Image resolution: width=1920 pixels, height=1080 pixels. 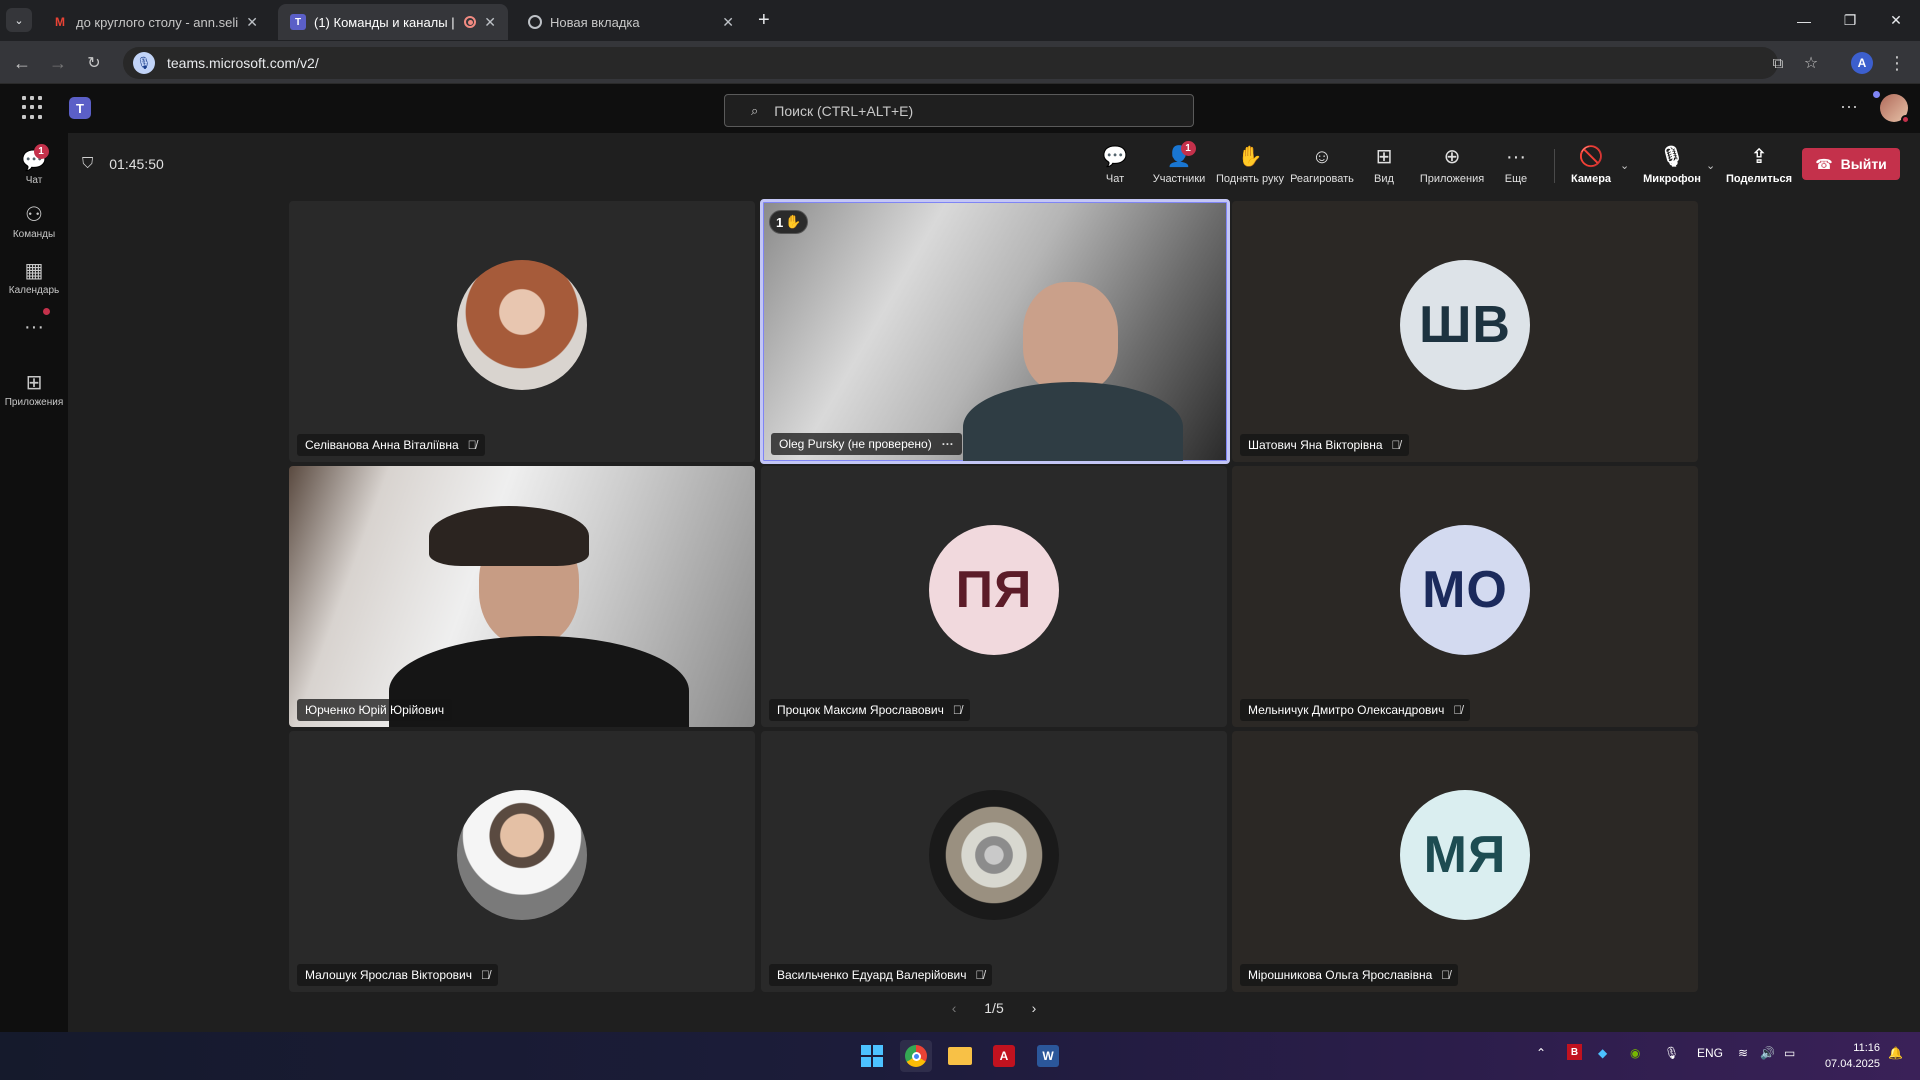 I want to click on address-bar: 🎙 teams.microsoft.com/v2/, so click(x=950, y=63).